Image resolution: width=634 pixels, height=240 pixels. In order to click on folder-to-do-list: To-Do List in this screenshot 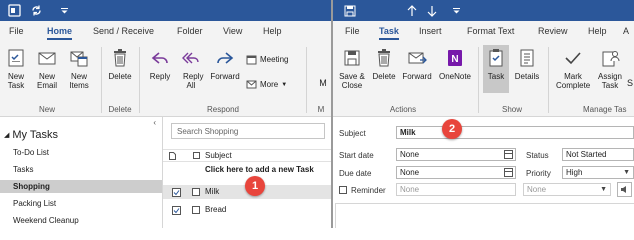, I will do `click(81, 152)`.